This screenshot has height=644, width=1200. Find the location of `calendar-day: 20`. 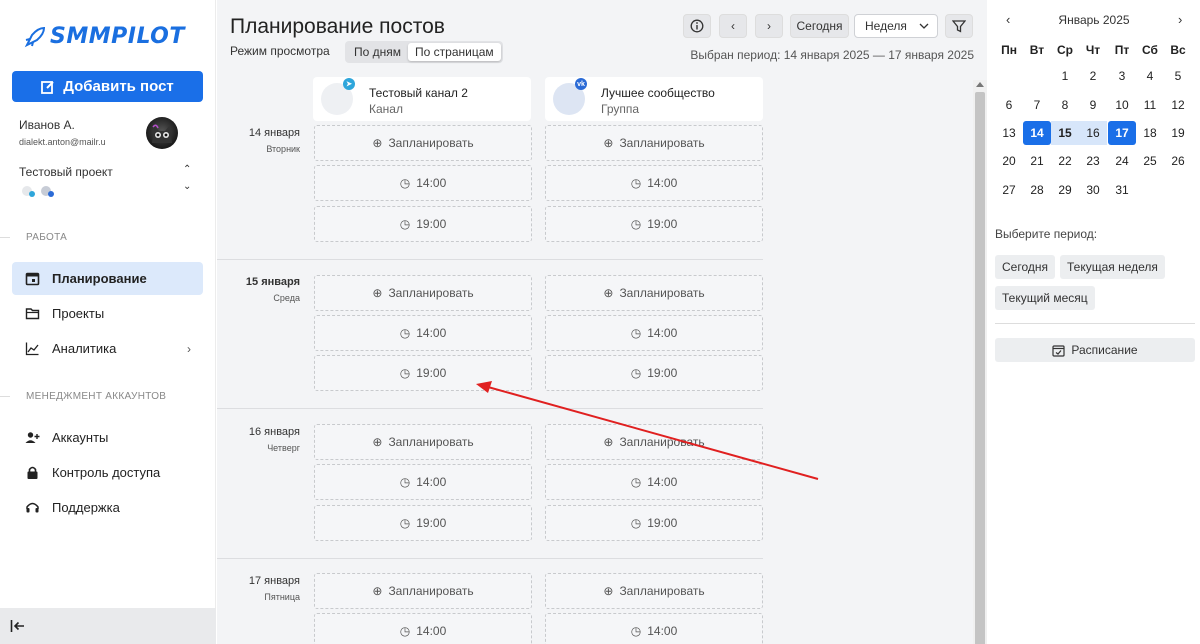

calendar-day: 20 is located at coordinates (1009, 161).